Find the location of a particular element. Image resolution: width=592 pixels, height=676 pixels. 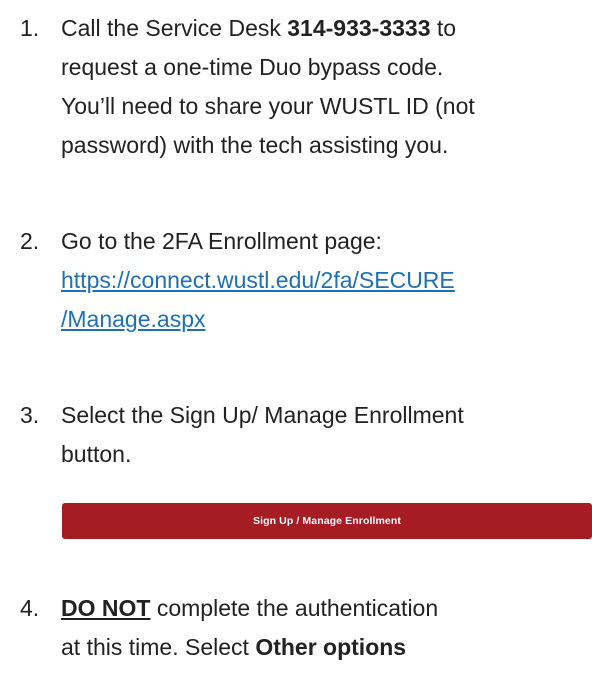

text-segment: at this time. Select is located at coordinates (158, 647).